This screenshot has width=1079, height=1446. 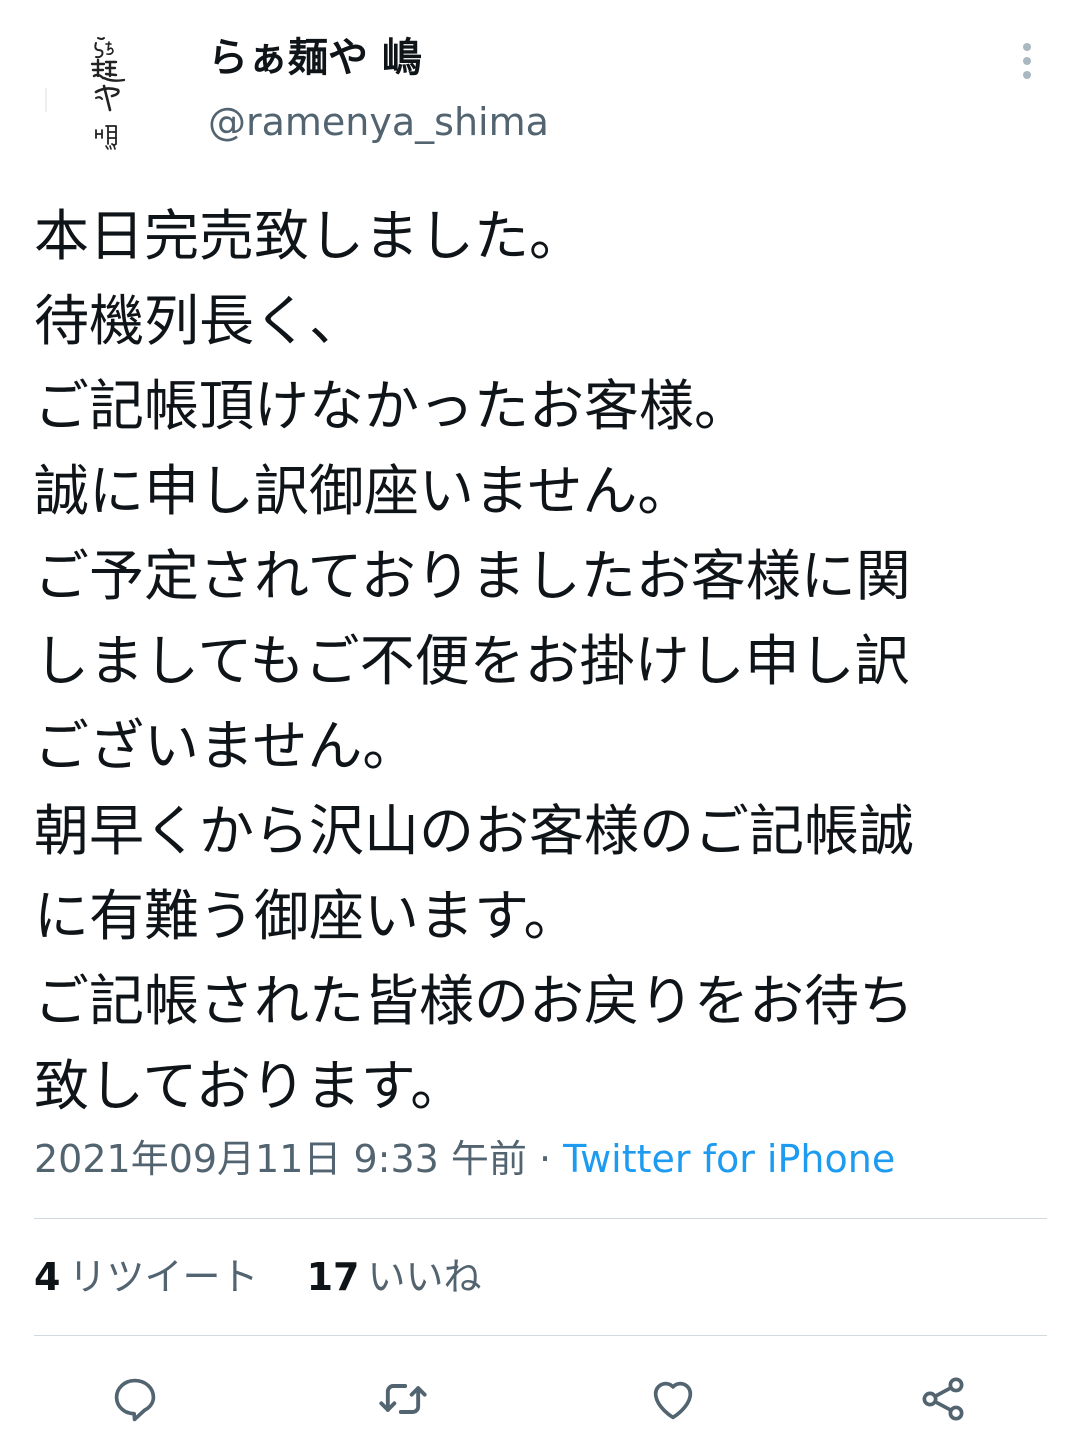 What do you see at coordinates (199, 321) in the screenshot?
I see `tweet-line: 待機列長く、` at bounding box center [199, 321].